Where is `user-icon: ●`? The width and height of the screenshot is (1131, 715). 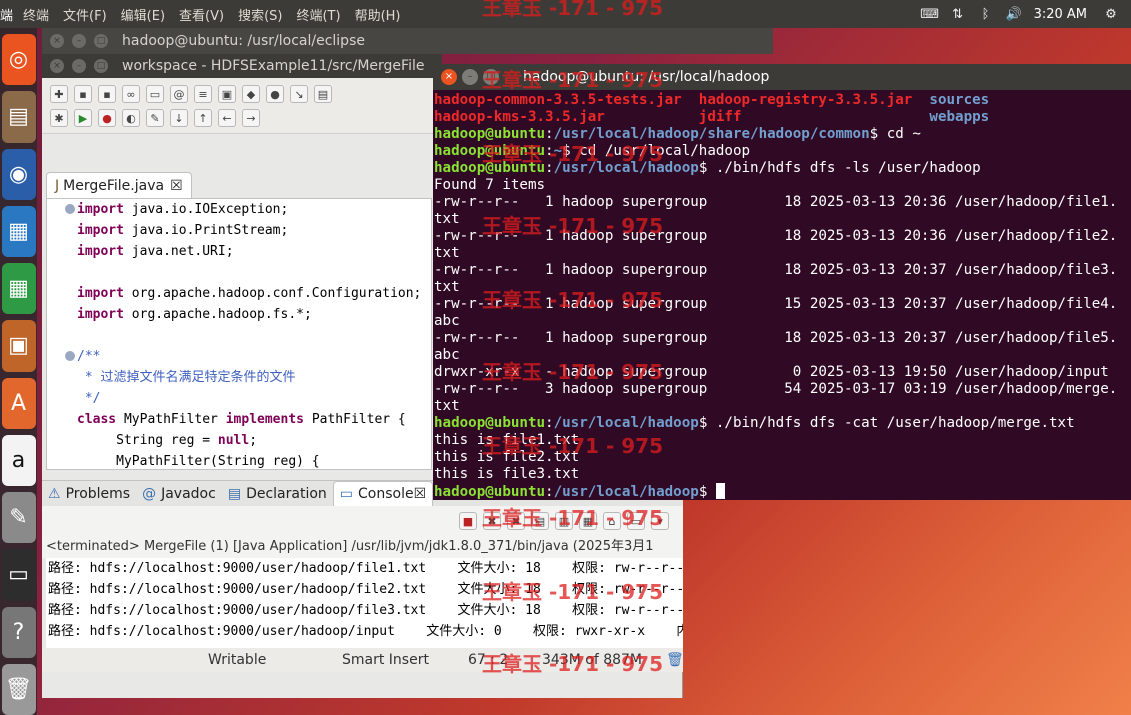 user-icon: ● is located at coordinates (275, 94).